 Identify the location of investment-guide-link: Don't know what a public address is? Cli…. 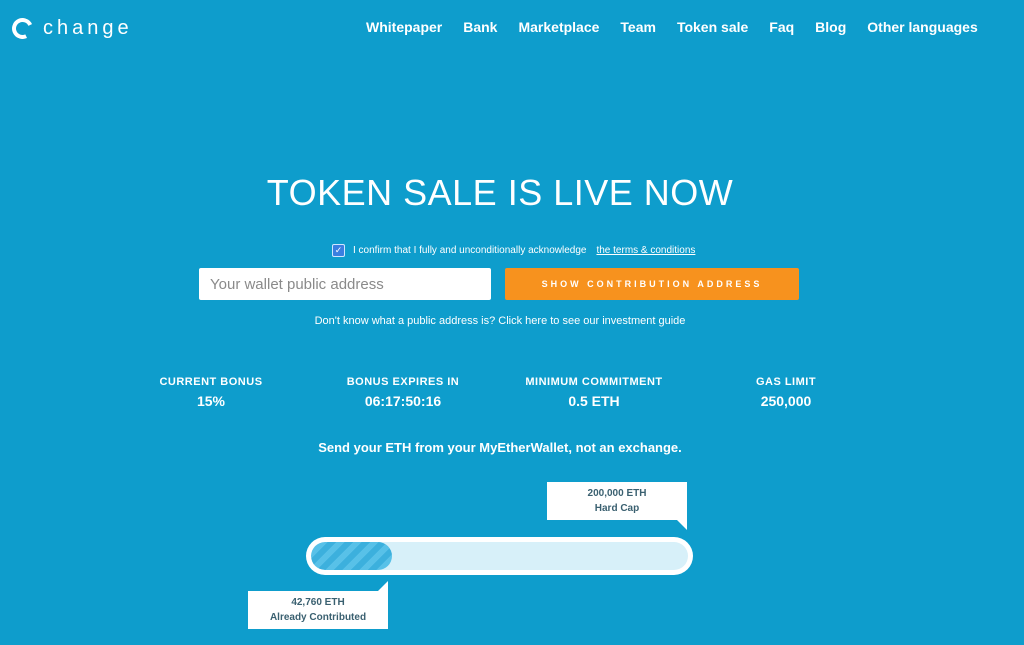
(500, 321).